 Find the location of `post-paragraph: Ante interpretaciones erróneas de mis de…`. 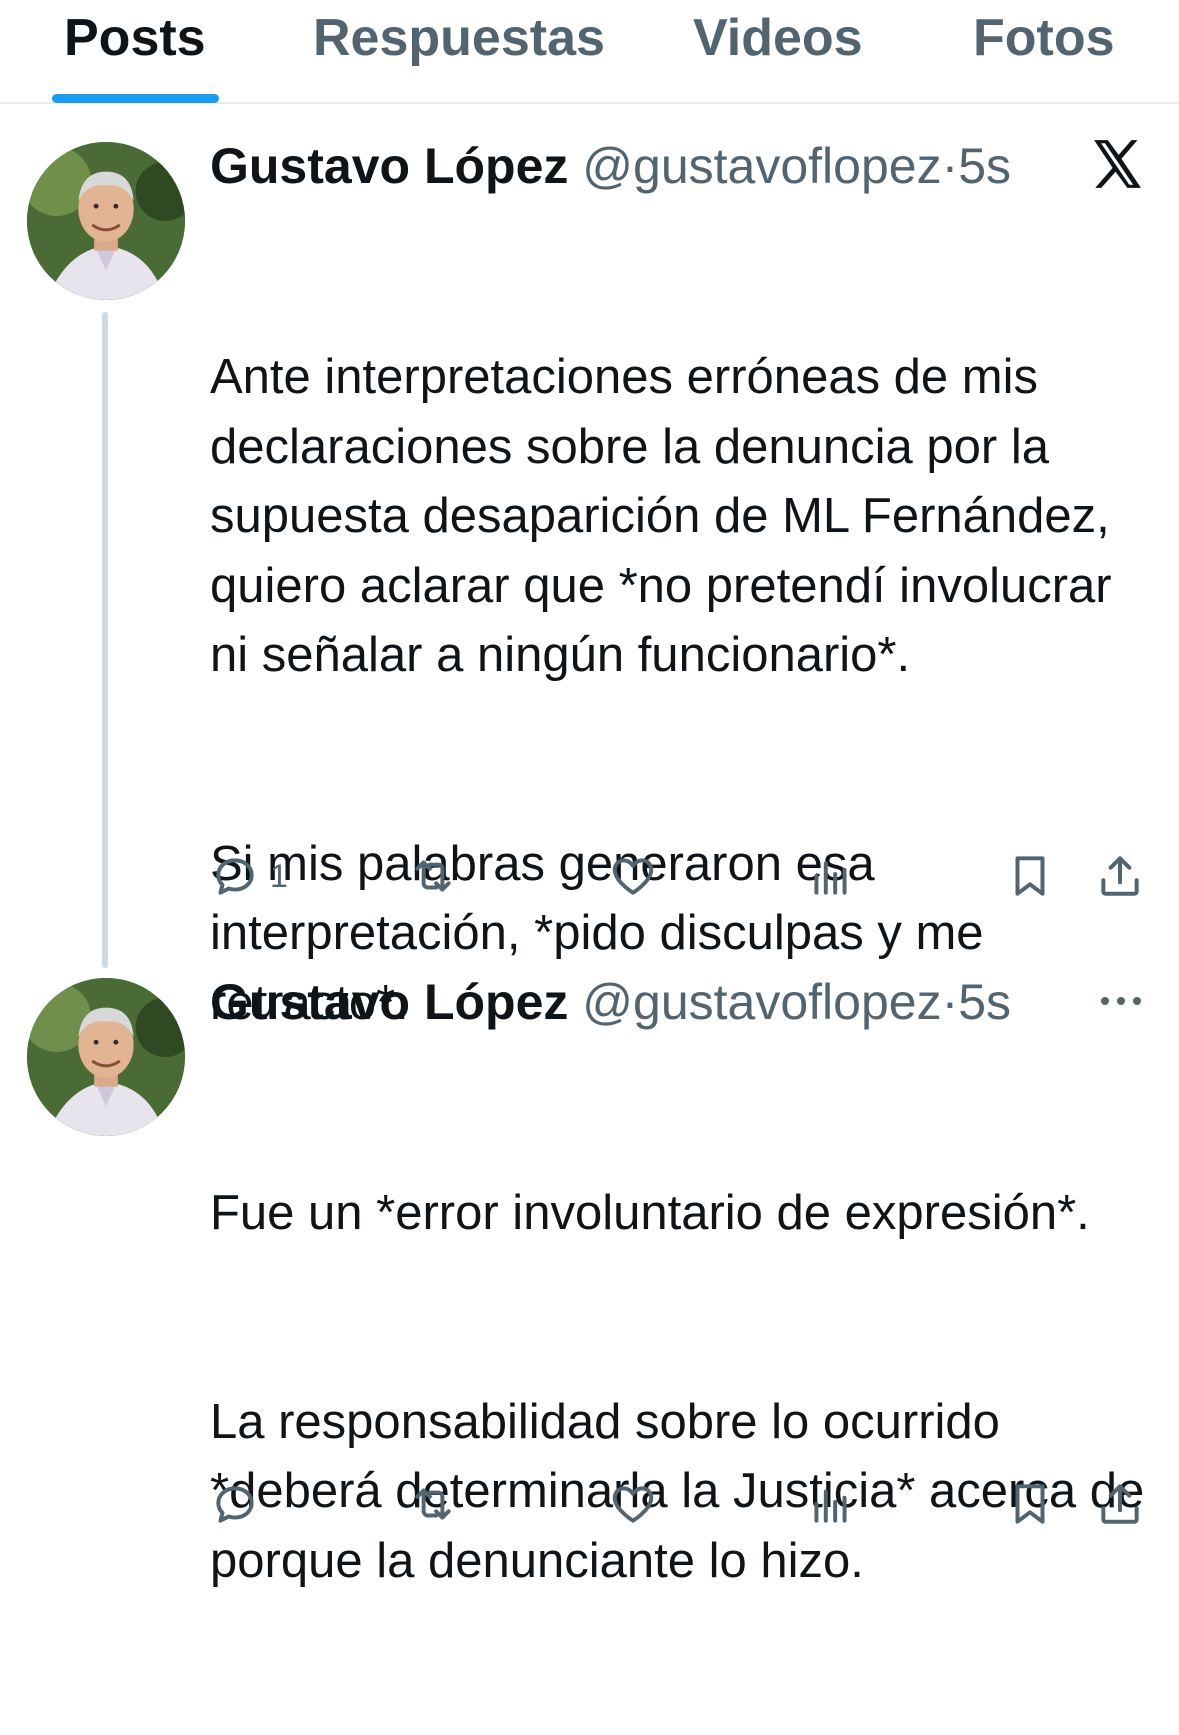

post-paragraph: Ante interpretaciones erróneas de mis de… is located at coordinates (668, 516).